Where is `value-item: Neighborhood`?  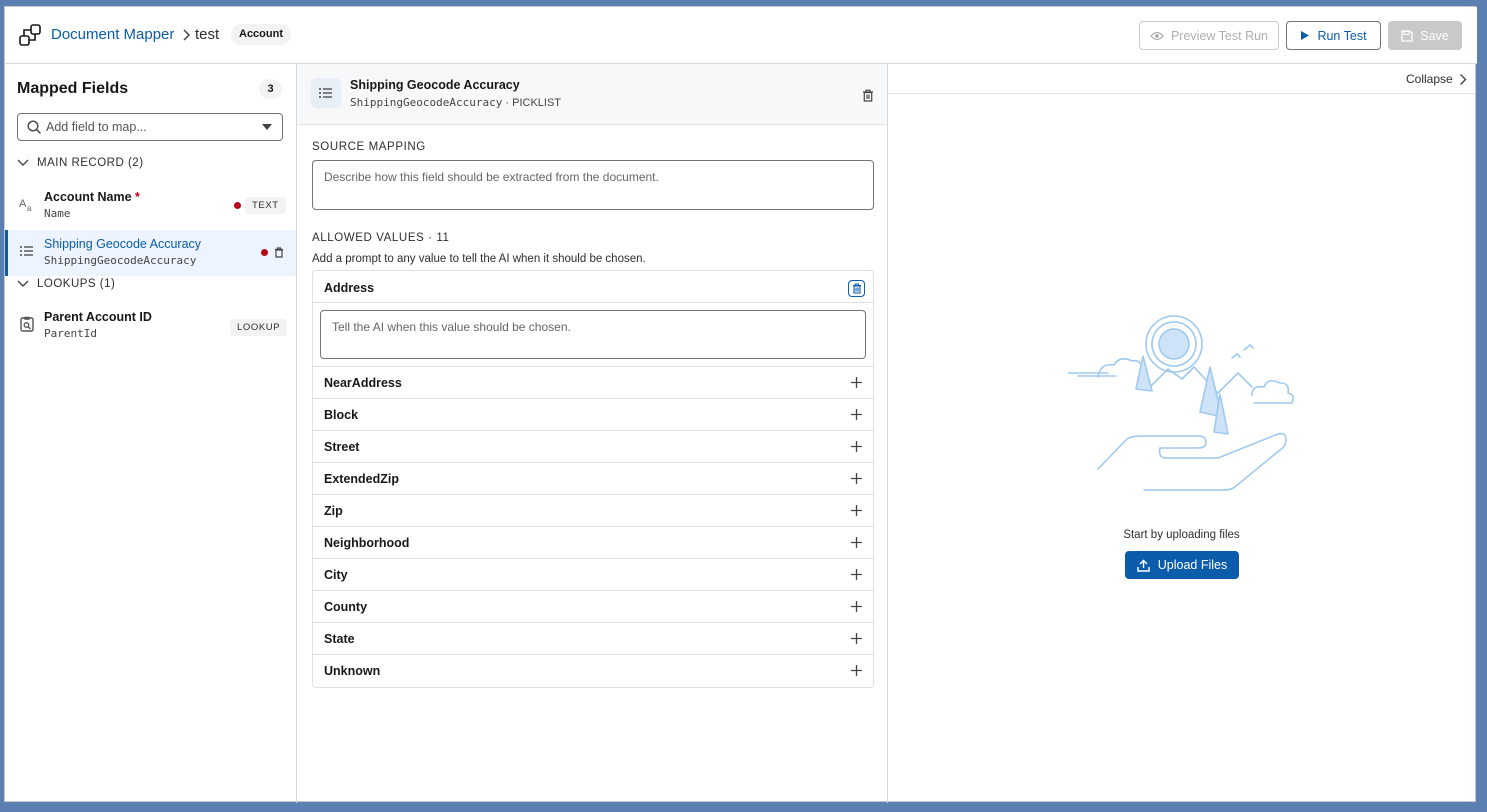
value-item: Neighborhood is located at coordinates (593, 543).